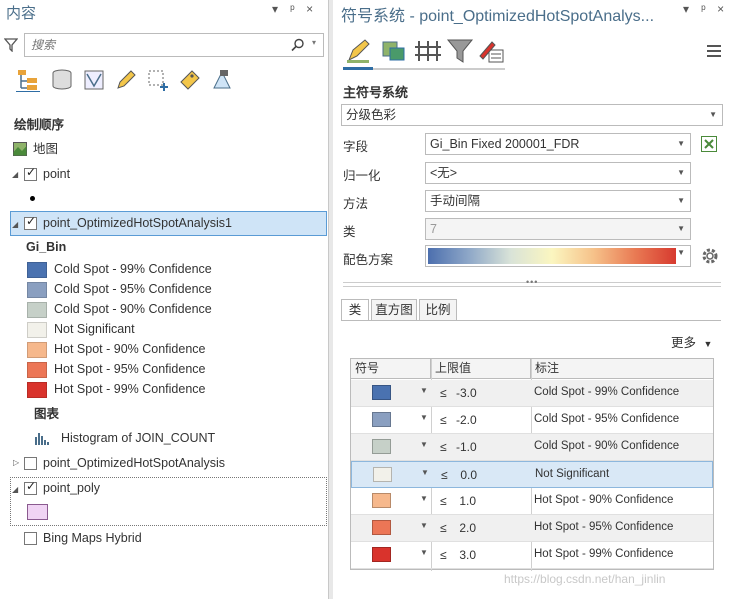 Image resolution: width=729 pixels, height=599 pixels. What do you see at coordinates (45, 149) in the screenshot?
I see `map-label: 地图` at bounding box center [45, 149].